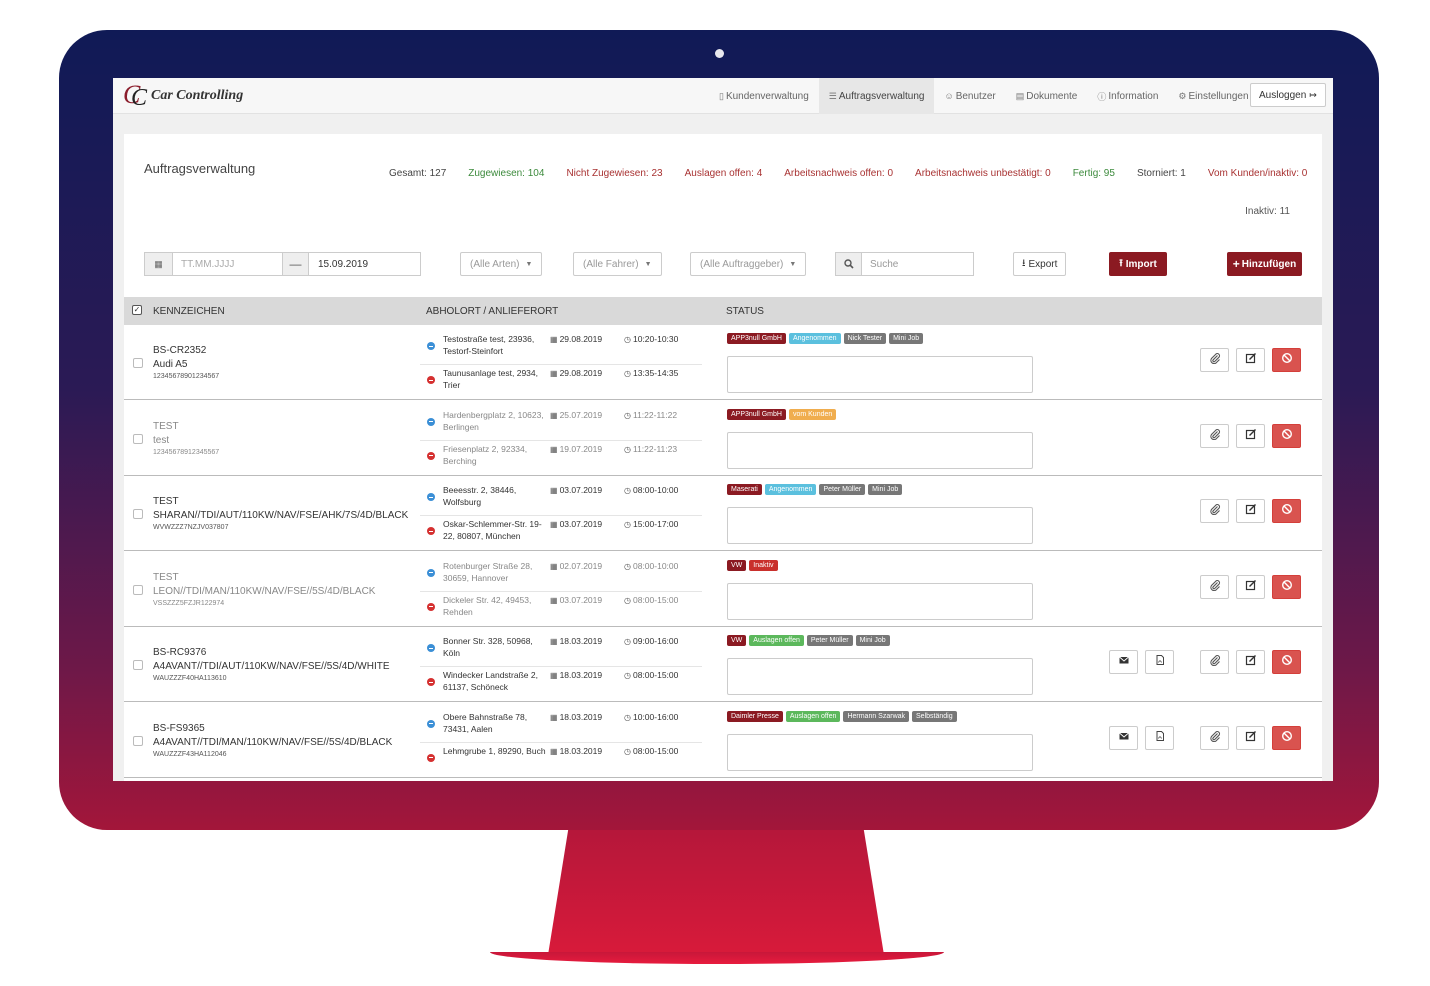 The height and width of the screenshot is (986, 1430). What do you see at coordinates (1258, 173) in the screenshot?
I see `stat-item: Vom Kunden/inaktiv: 0` at bounding box center [1258, 173].